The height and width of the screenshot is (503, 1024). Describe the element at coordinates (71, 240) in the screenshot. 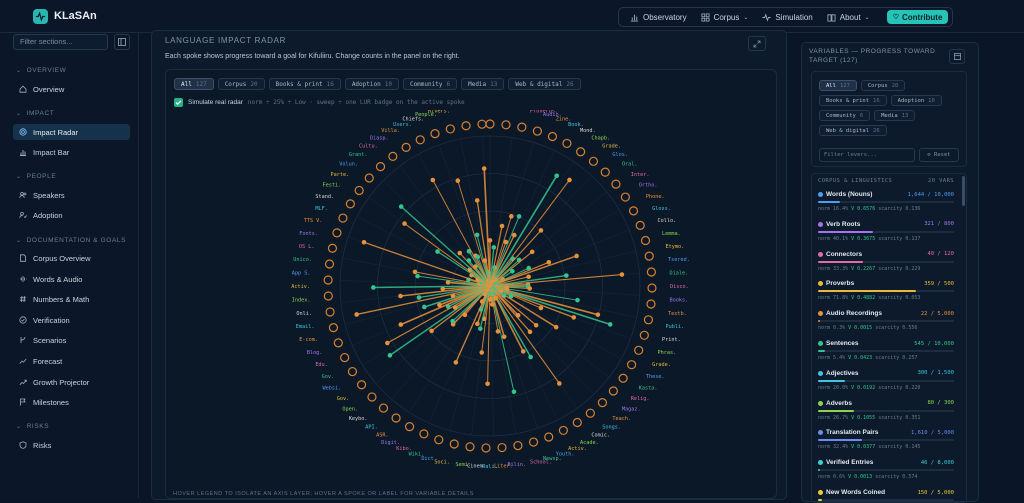

I see `section-documentation: ⌄DOCUMENTATION & GOALS` at that location.